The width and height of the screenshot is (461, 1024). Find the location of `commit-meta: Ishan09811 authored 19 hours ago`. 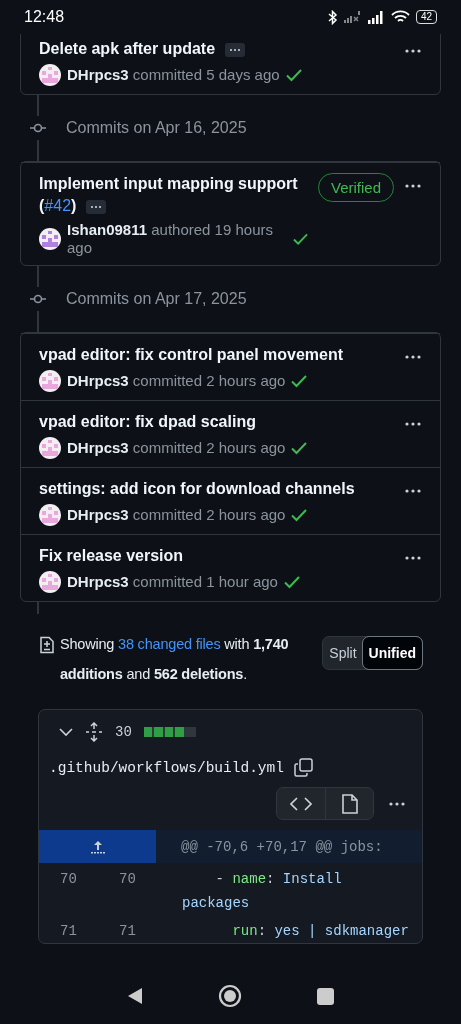

commit-meta: Ishan09811 authored 19 hours ago is located at coordinates (170, 239).